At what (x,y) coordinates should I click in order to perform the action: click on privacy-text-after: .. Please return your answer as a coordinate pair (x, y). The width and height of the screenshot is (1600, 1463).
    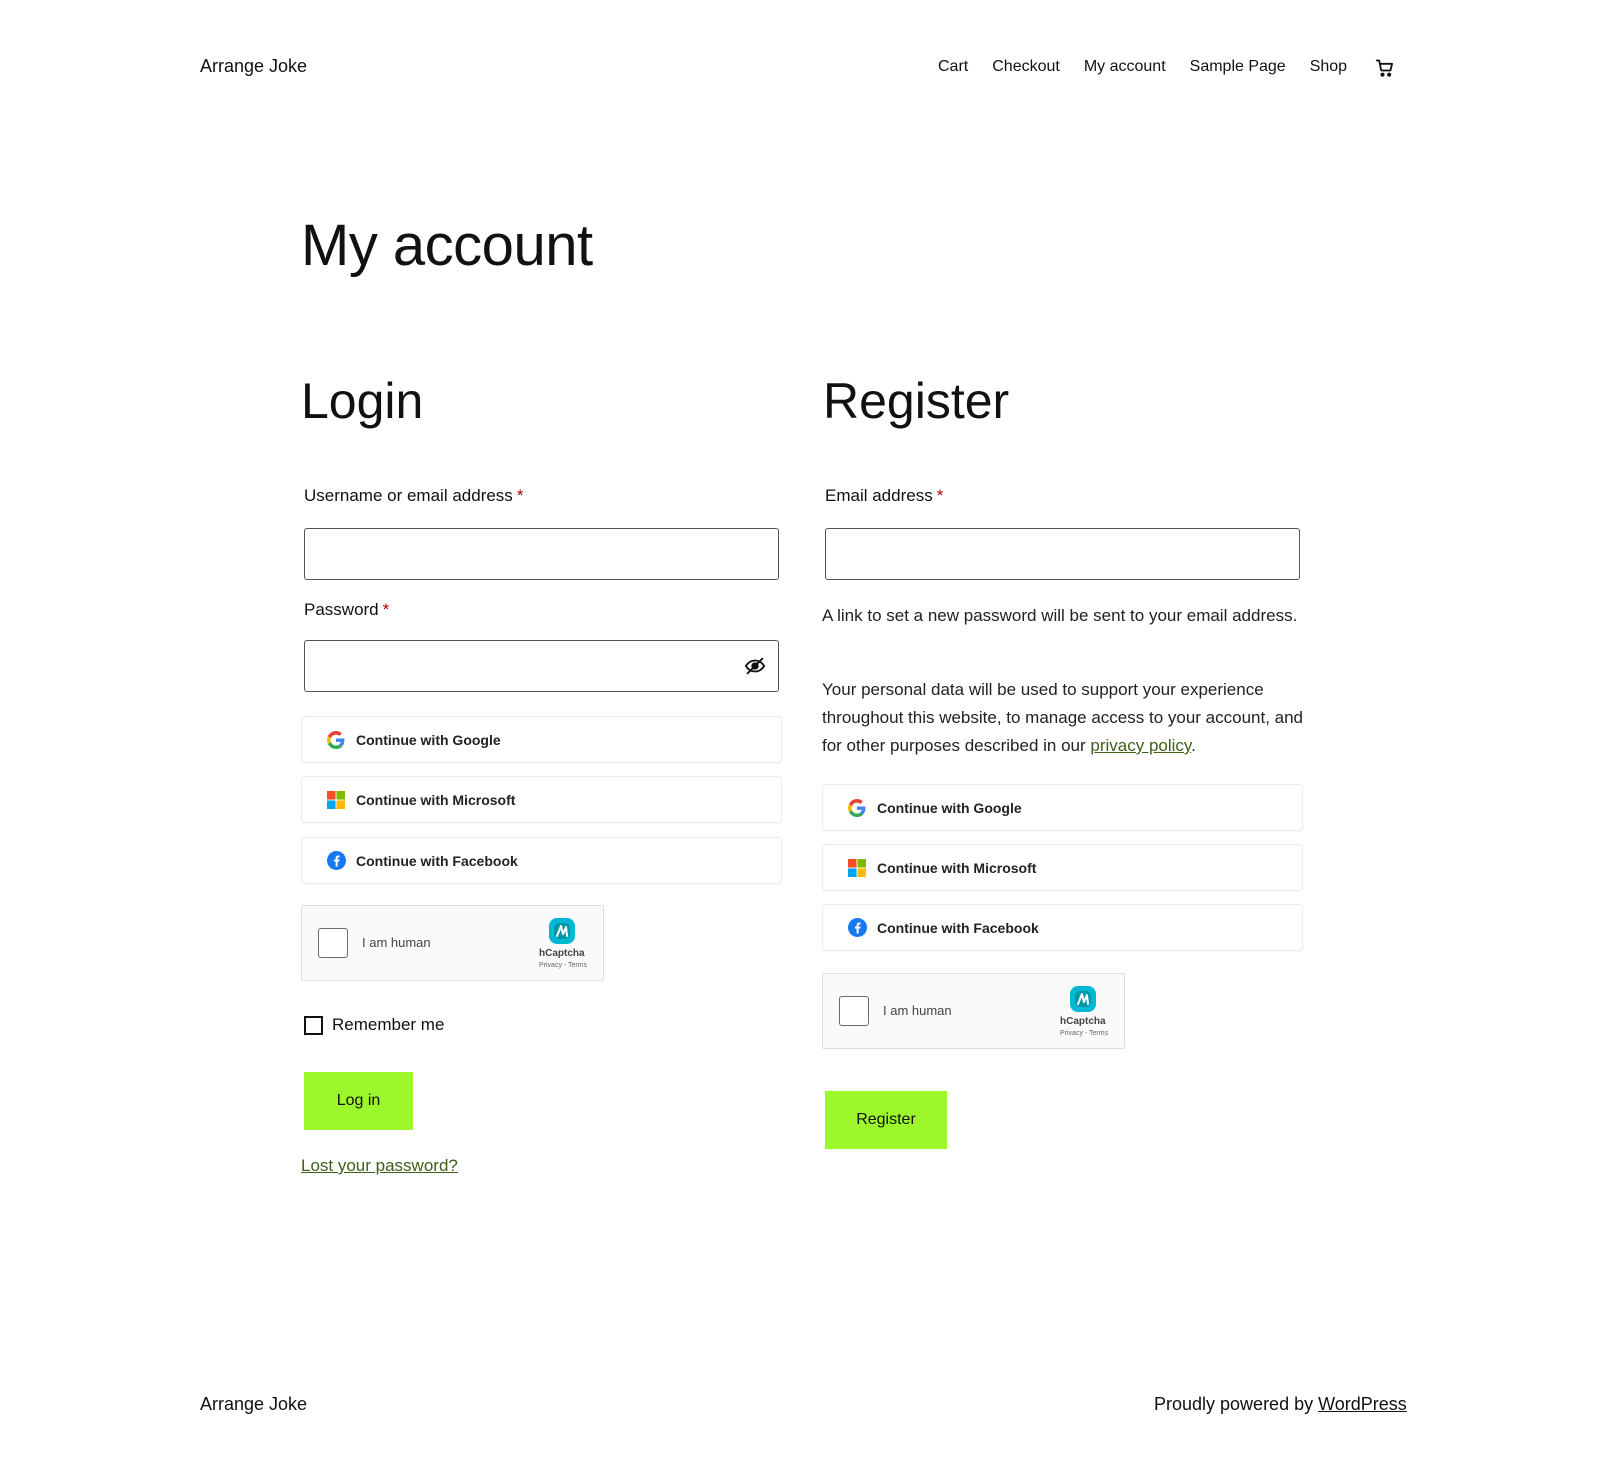
    Looking at the image, I should click on (1193, 745).